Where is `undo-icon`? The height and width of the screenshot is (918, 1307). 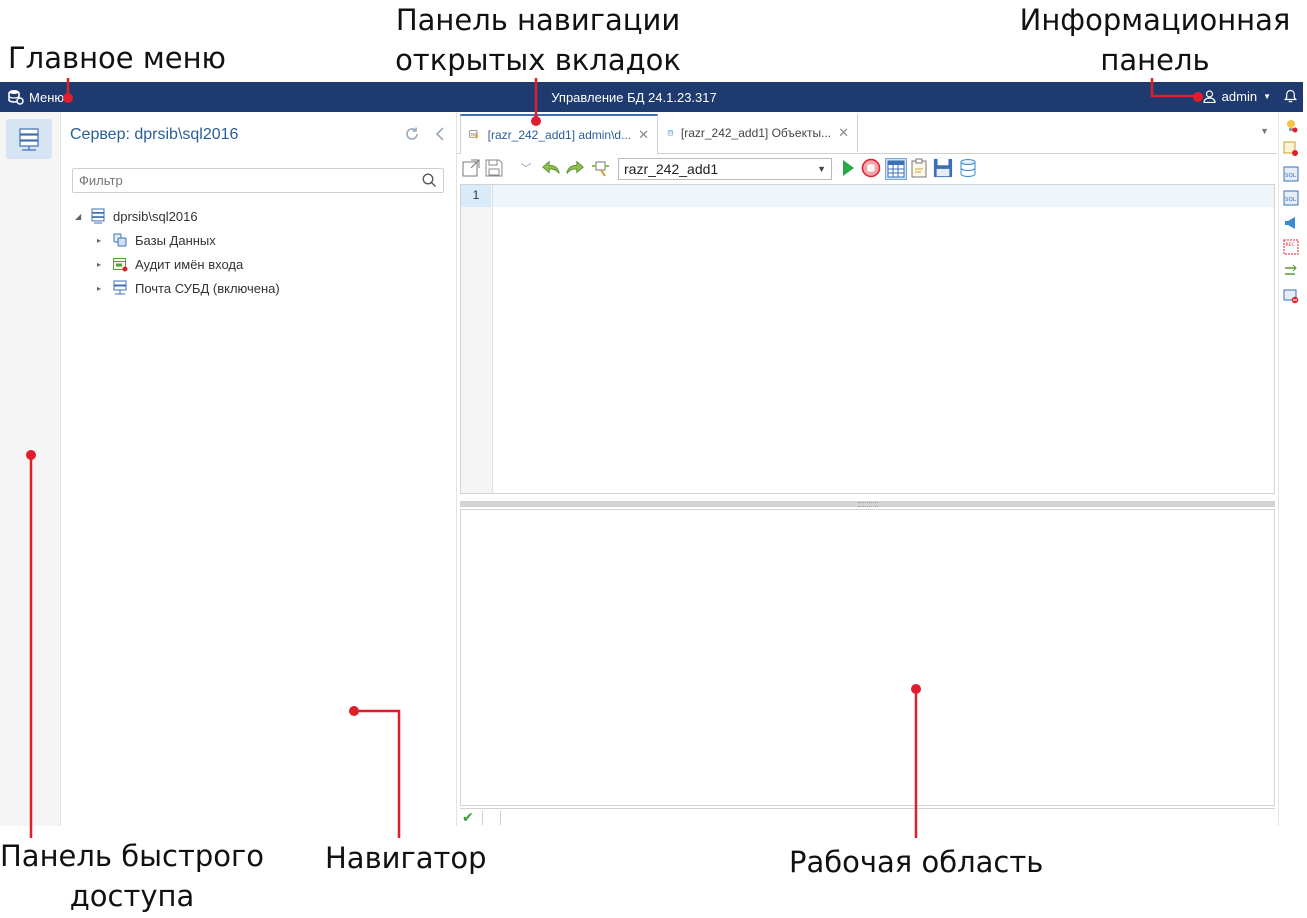
undo-icon is located at coordinates (551, 167).